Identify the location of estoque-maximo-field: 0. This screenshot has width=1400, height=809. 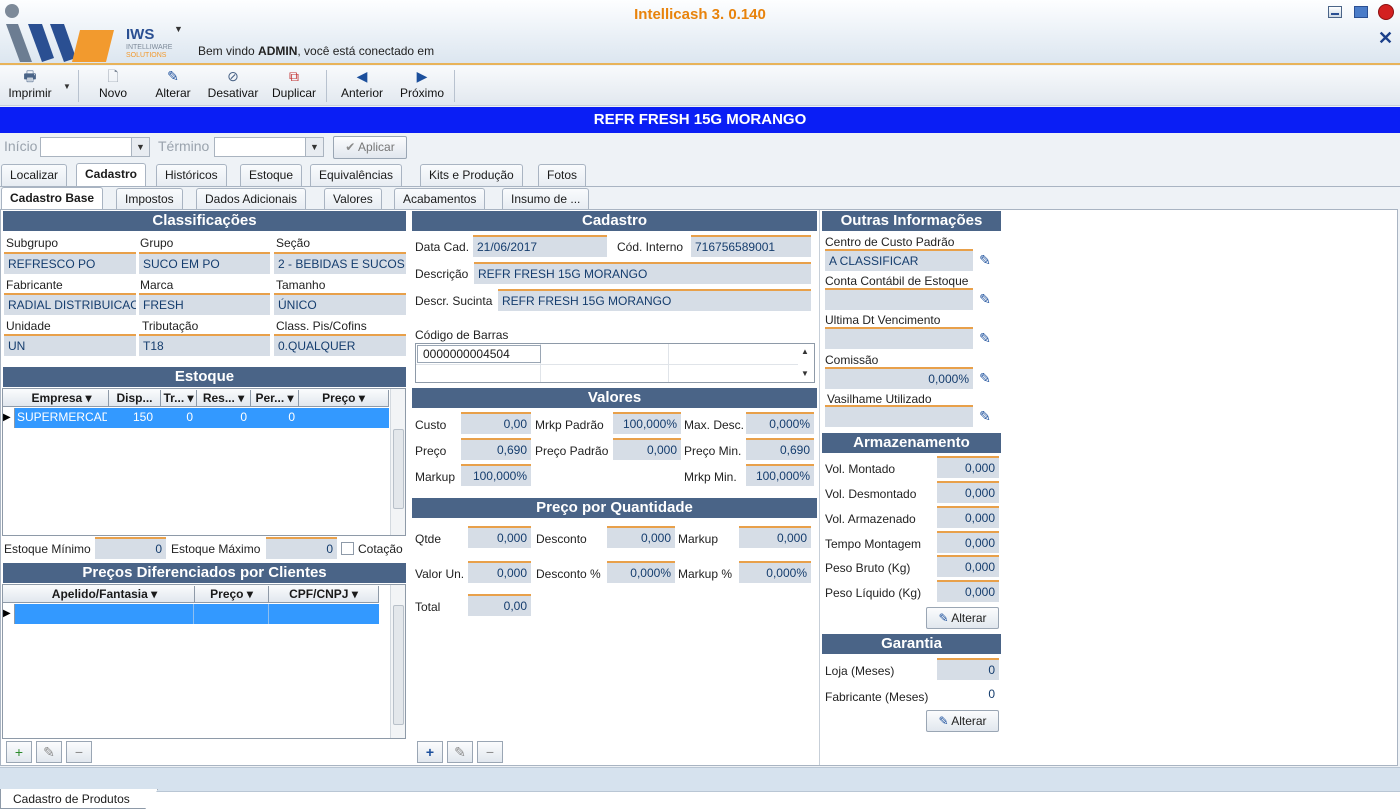
(301, 548).